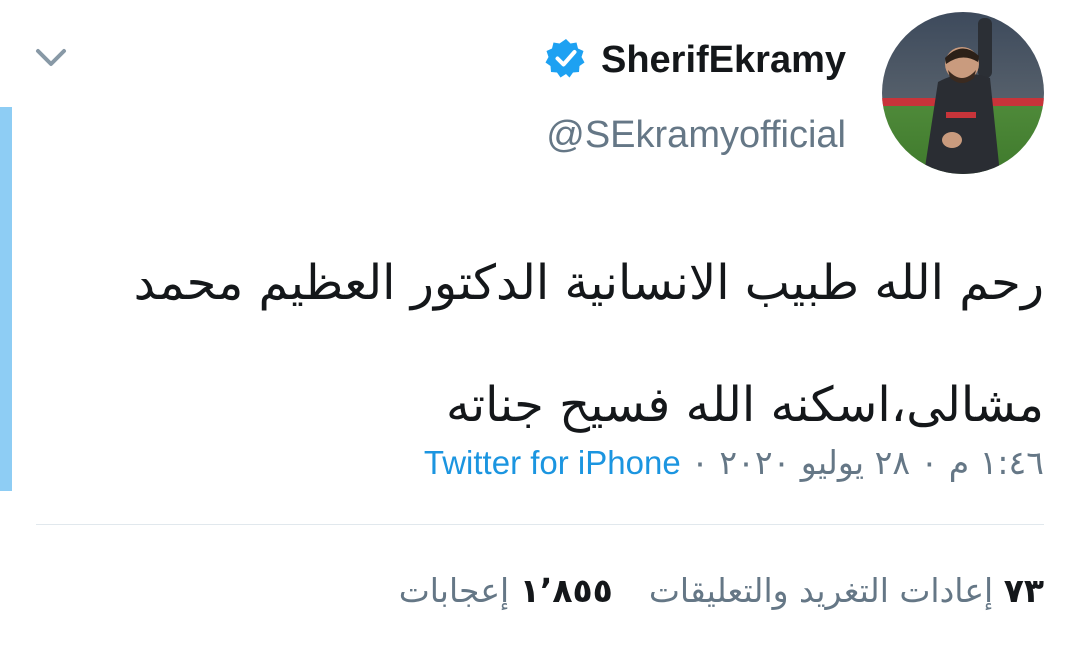  I want to click on display-name: SherifEkramy, so click(723, 60).